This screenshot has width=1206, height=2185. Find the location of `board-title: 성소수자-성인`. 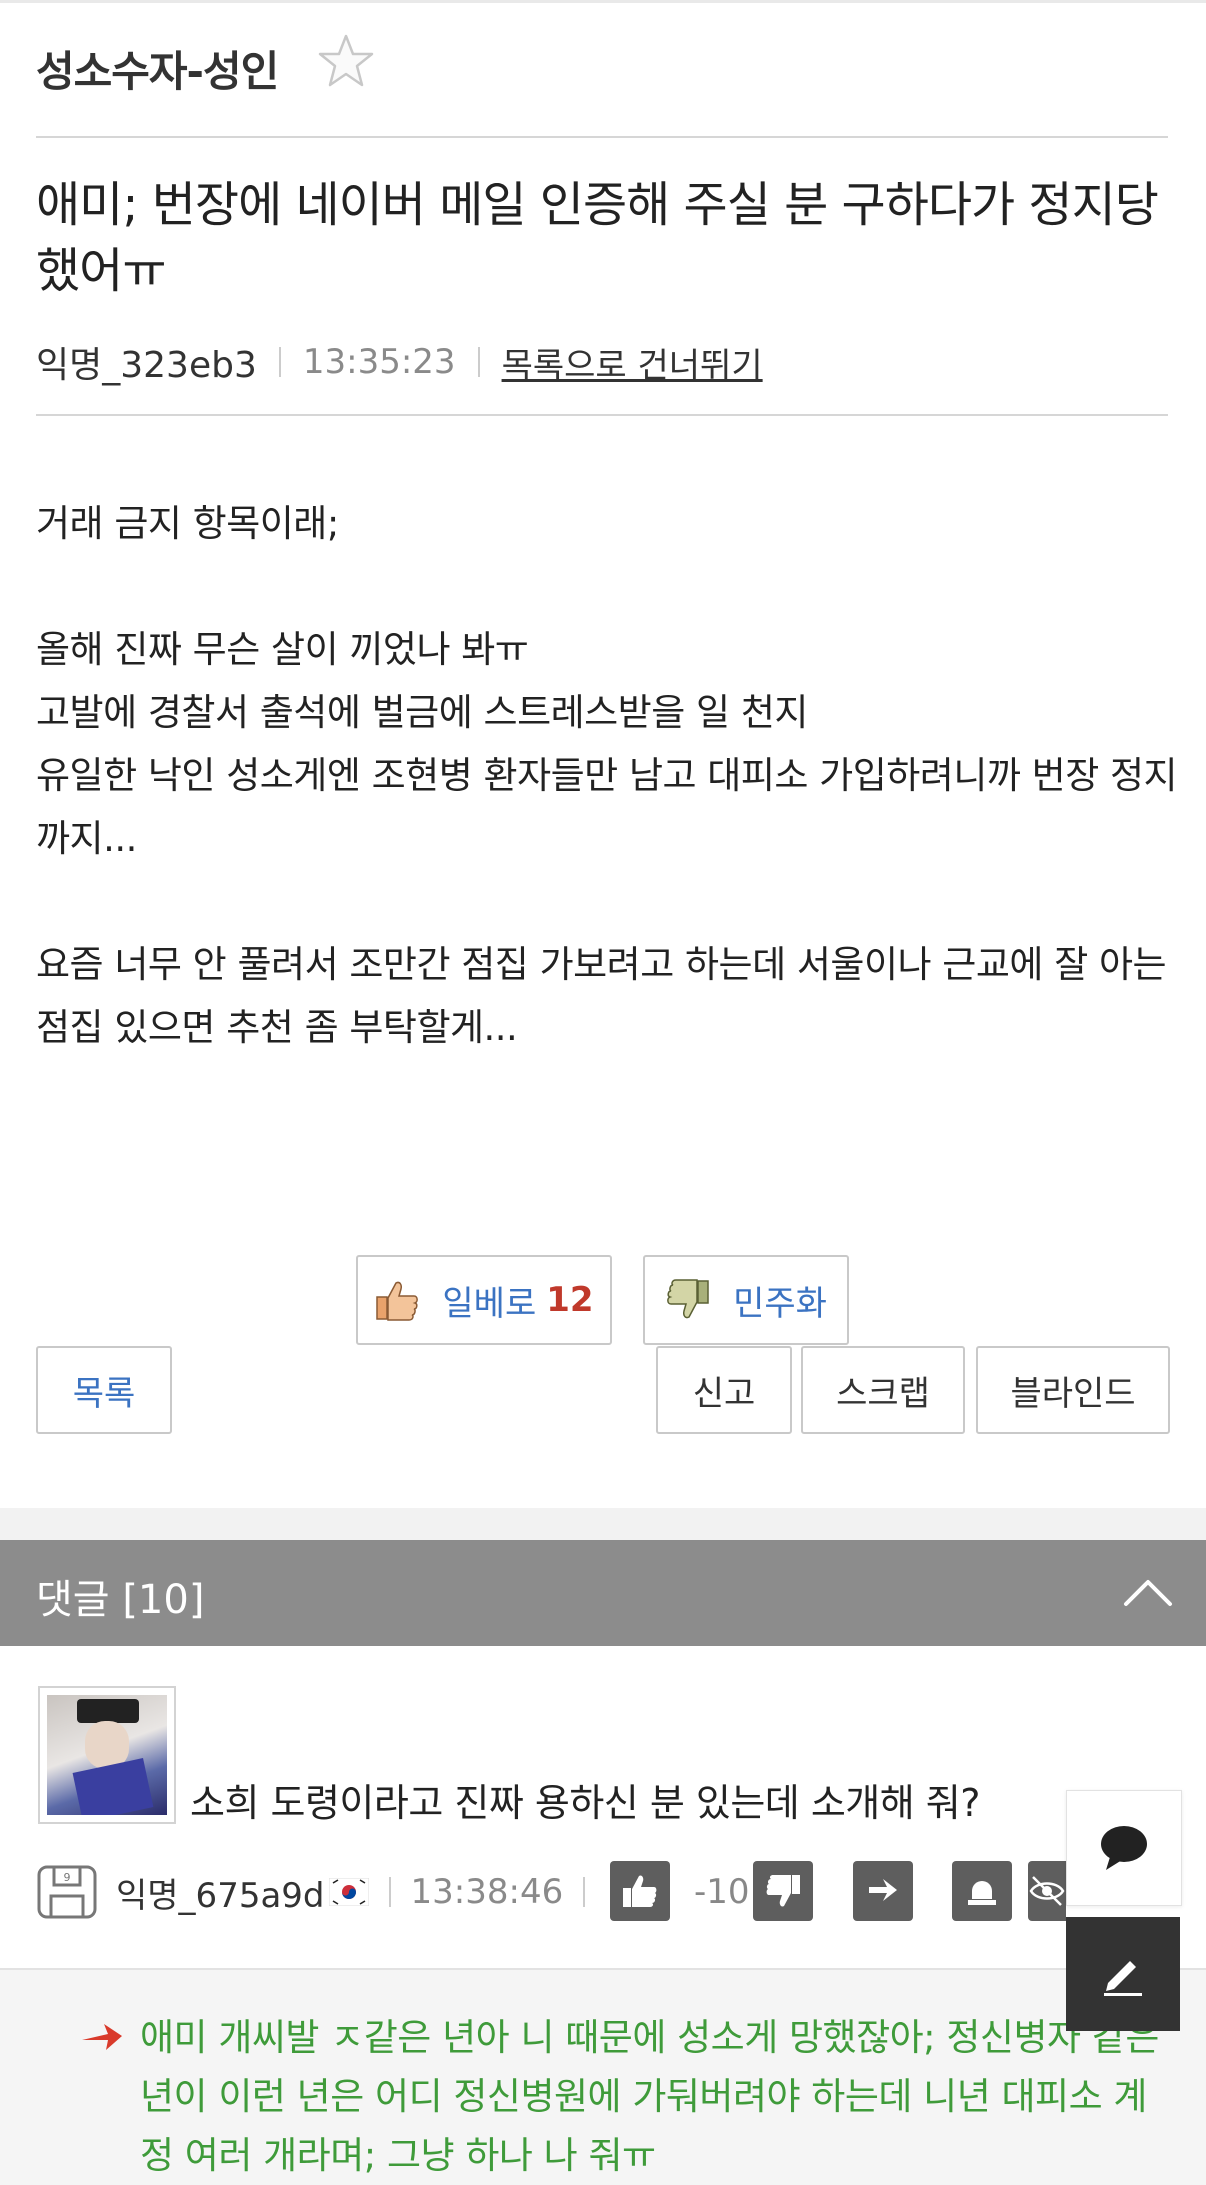

board-title: 성소수자-성인 is located at coordinates (157, 68).